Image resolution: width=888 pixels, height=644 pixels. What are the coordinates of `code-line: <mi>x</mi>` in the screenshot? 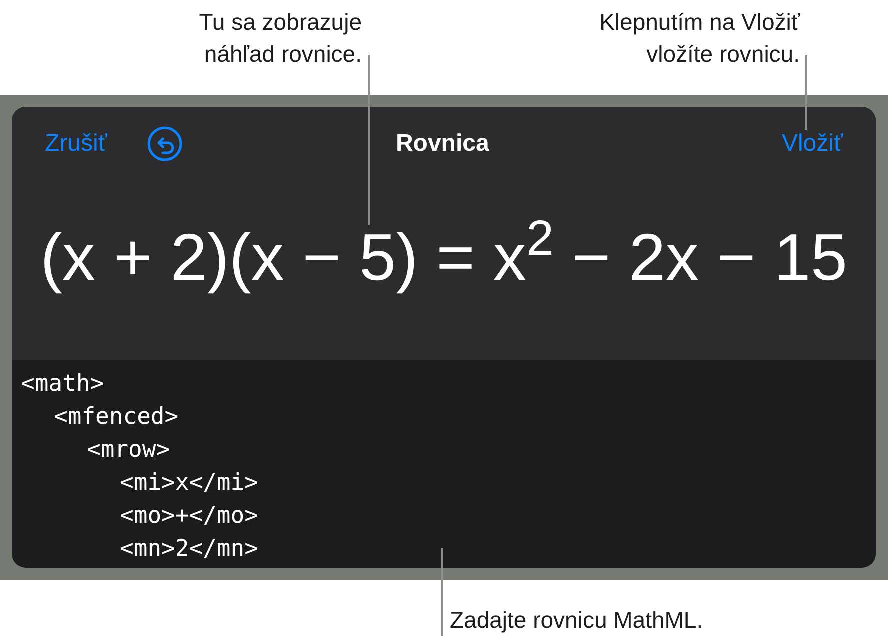 It's located at (189, 483).